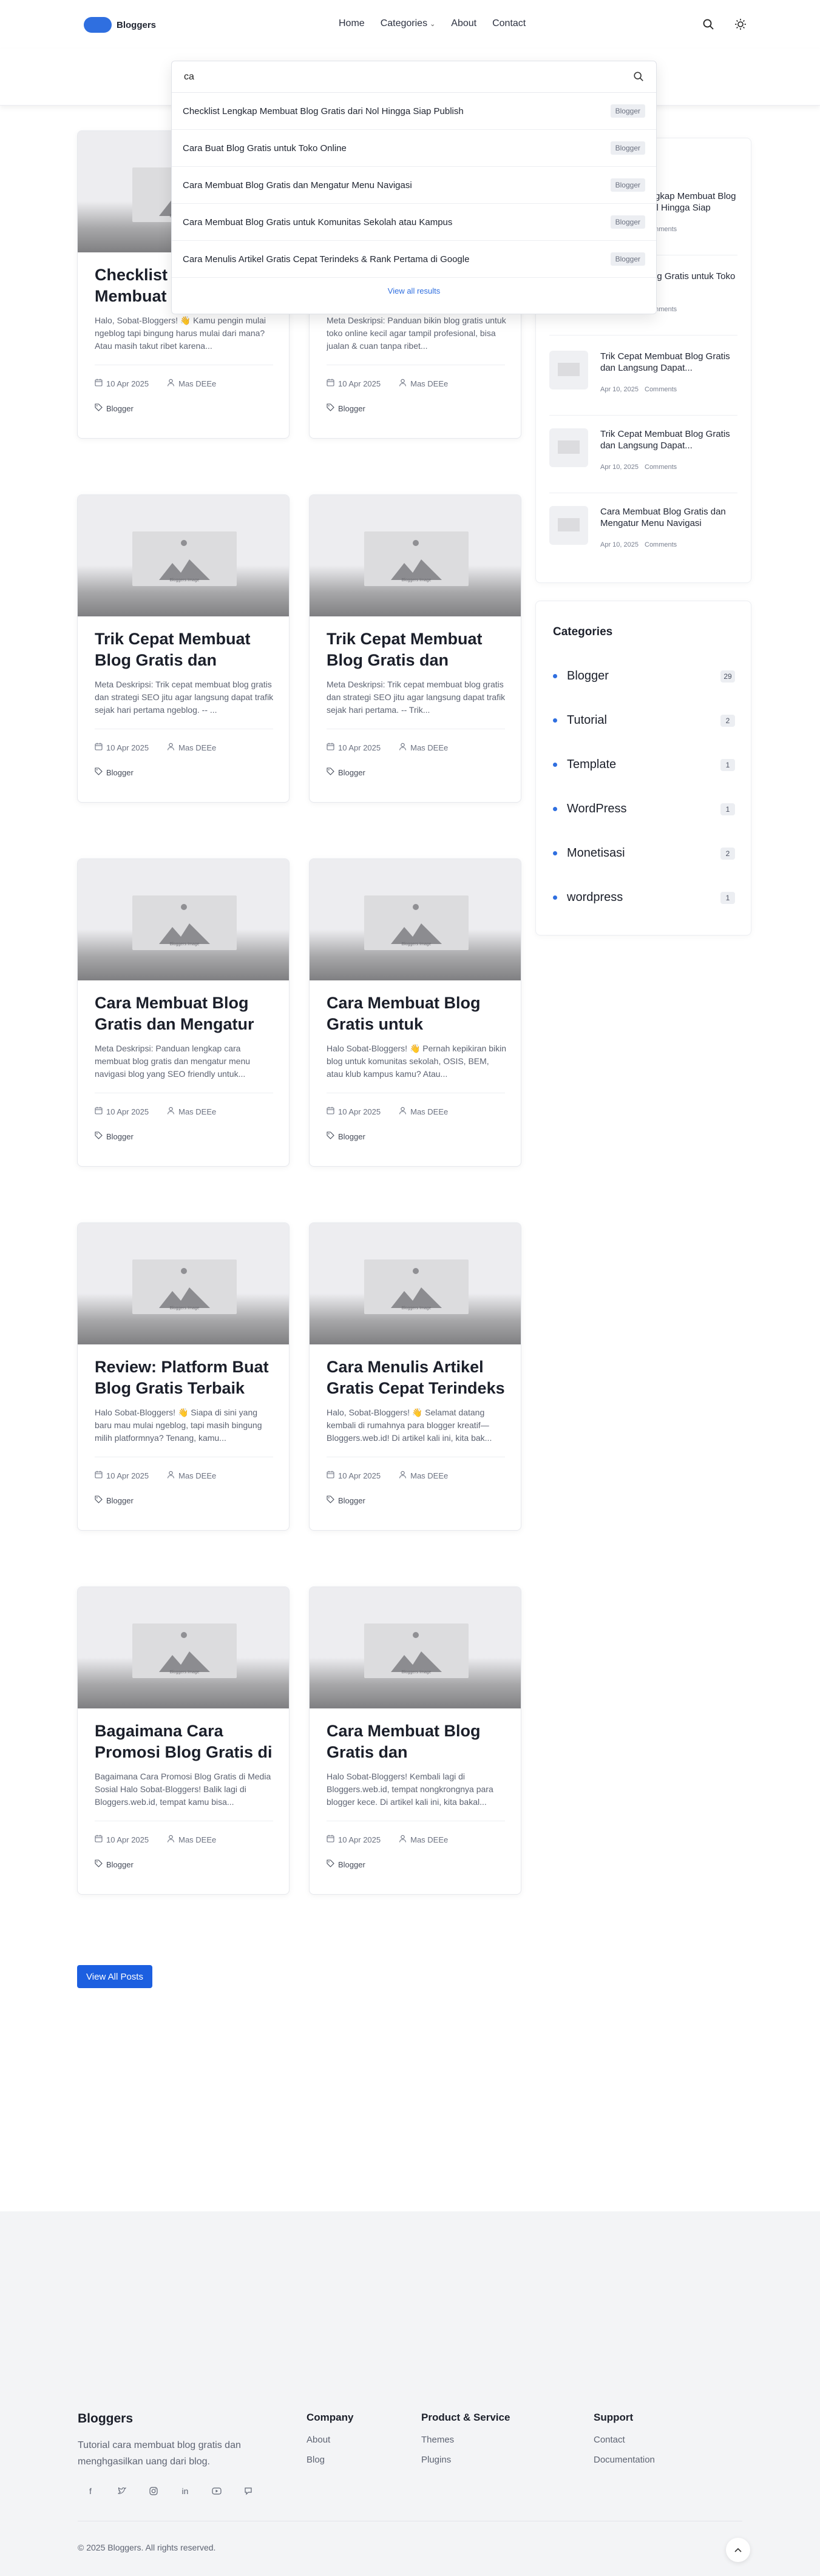  I want to click on footer-link-blog: Blog, so click(330, 2460).